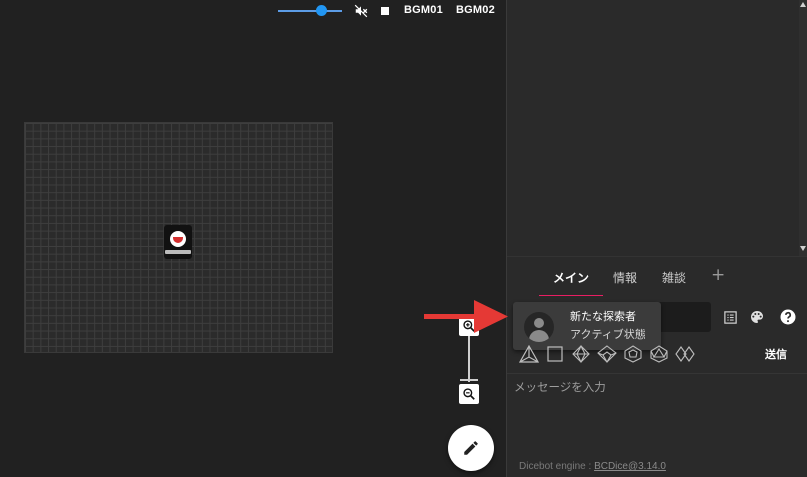  What do you see at coordinates (557, 466) in the screenshot?
I see `dicebot-prefix: Dicebot engine :` at bounding box center [557, 466].